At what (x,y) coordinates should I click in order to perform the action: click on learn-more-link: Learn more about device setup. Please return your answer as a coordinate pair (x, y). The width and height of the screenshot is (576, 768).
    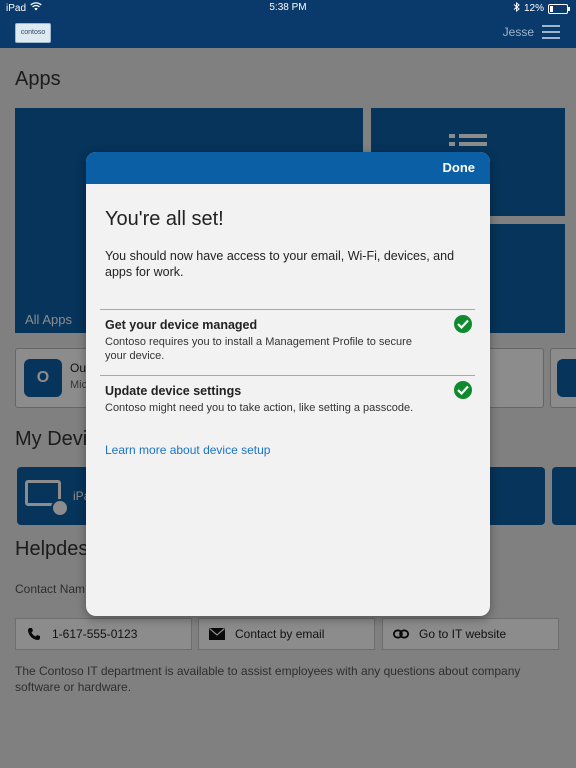
    Looking at the image, I should click on (187, 450).